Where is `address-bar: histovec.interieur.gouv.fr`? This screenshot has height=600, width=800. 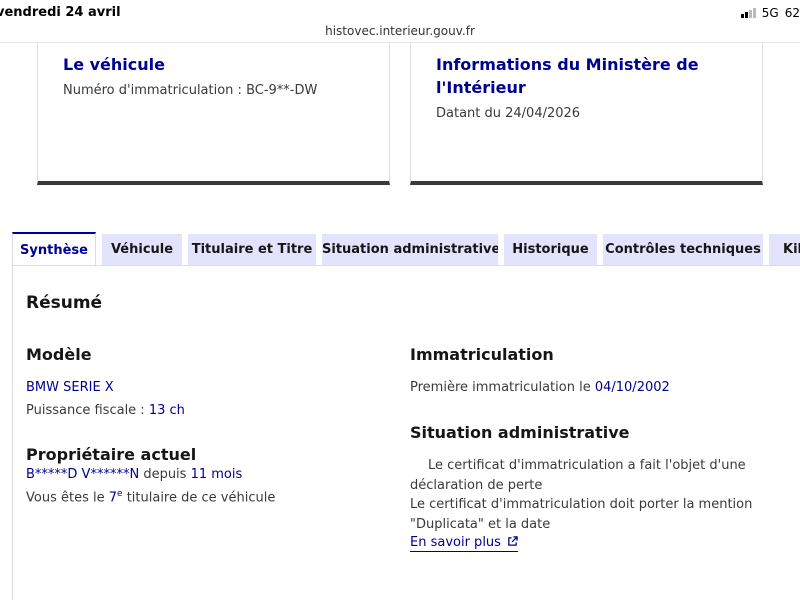
address-bar: histovec.interieur.gouv.fr is located at coordinates (400, 31).